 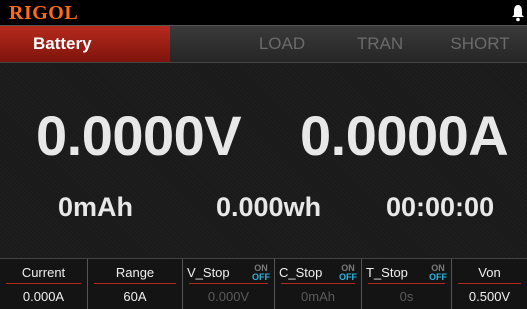 I want to click on param-von: Von 0.500V, so click(x=489, y=284).